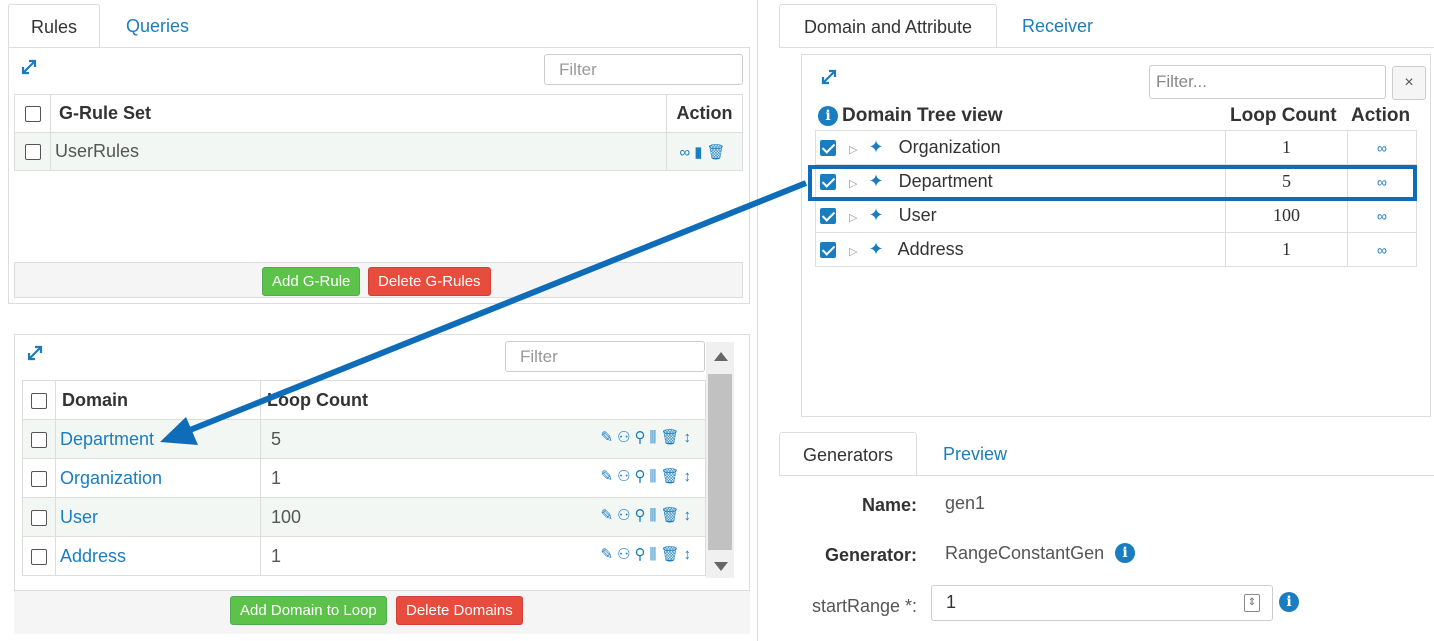  I want to click on spinner-icon: ⇕, so click(1252, 603).